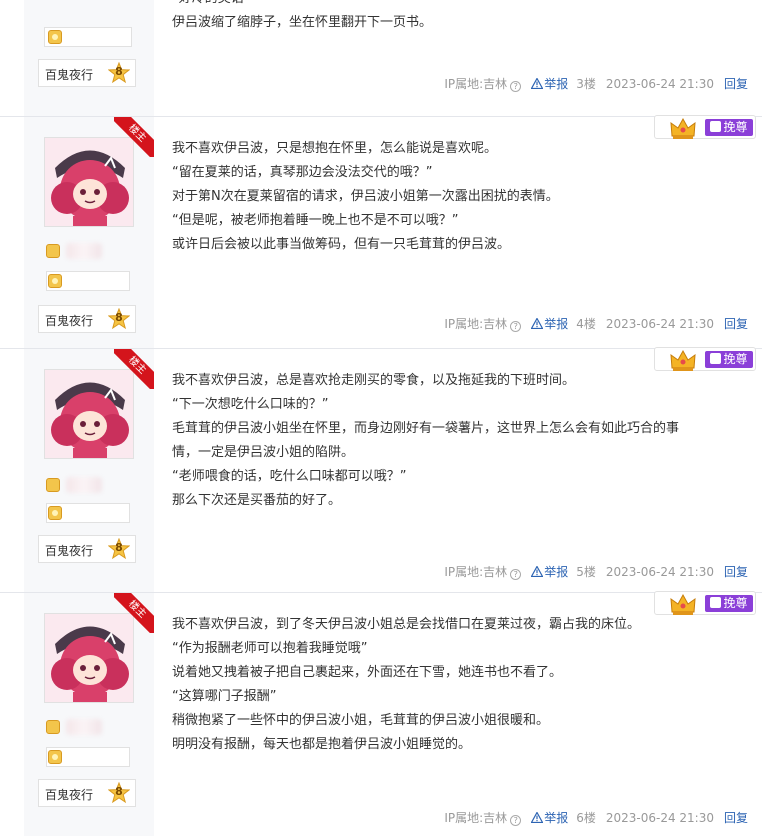 This screenshot has height=836, width=762. I want to click on post-text-line: “老师喂食的话，吃什么口味都可以哦？”, so click(289, 476).